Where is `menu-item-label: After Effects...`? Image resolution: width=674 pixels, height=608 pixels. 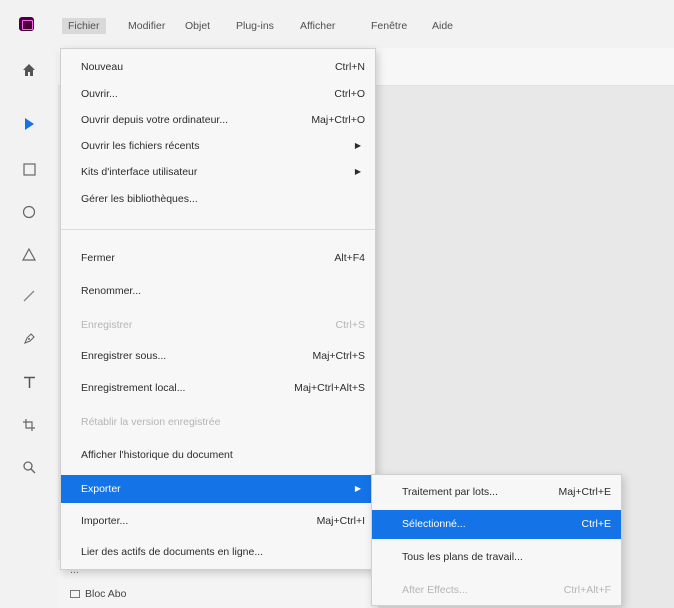
menu-item-label: After Effects... is located at coordinates (435, 590).